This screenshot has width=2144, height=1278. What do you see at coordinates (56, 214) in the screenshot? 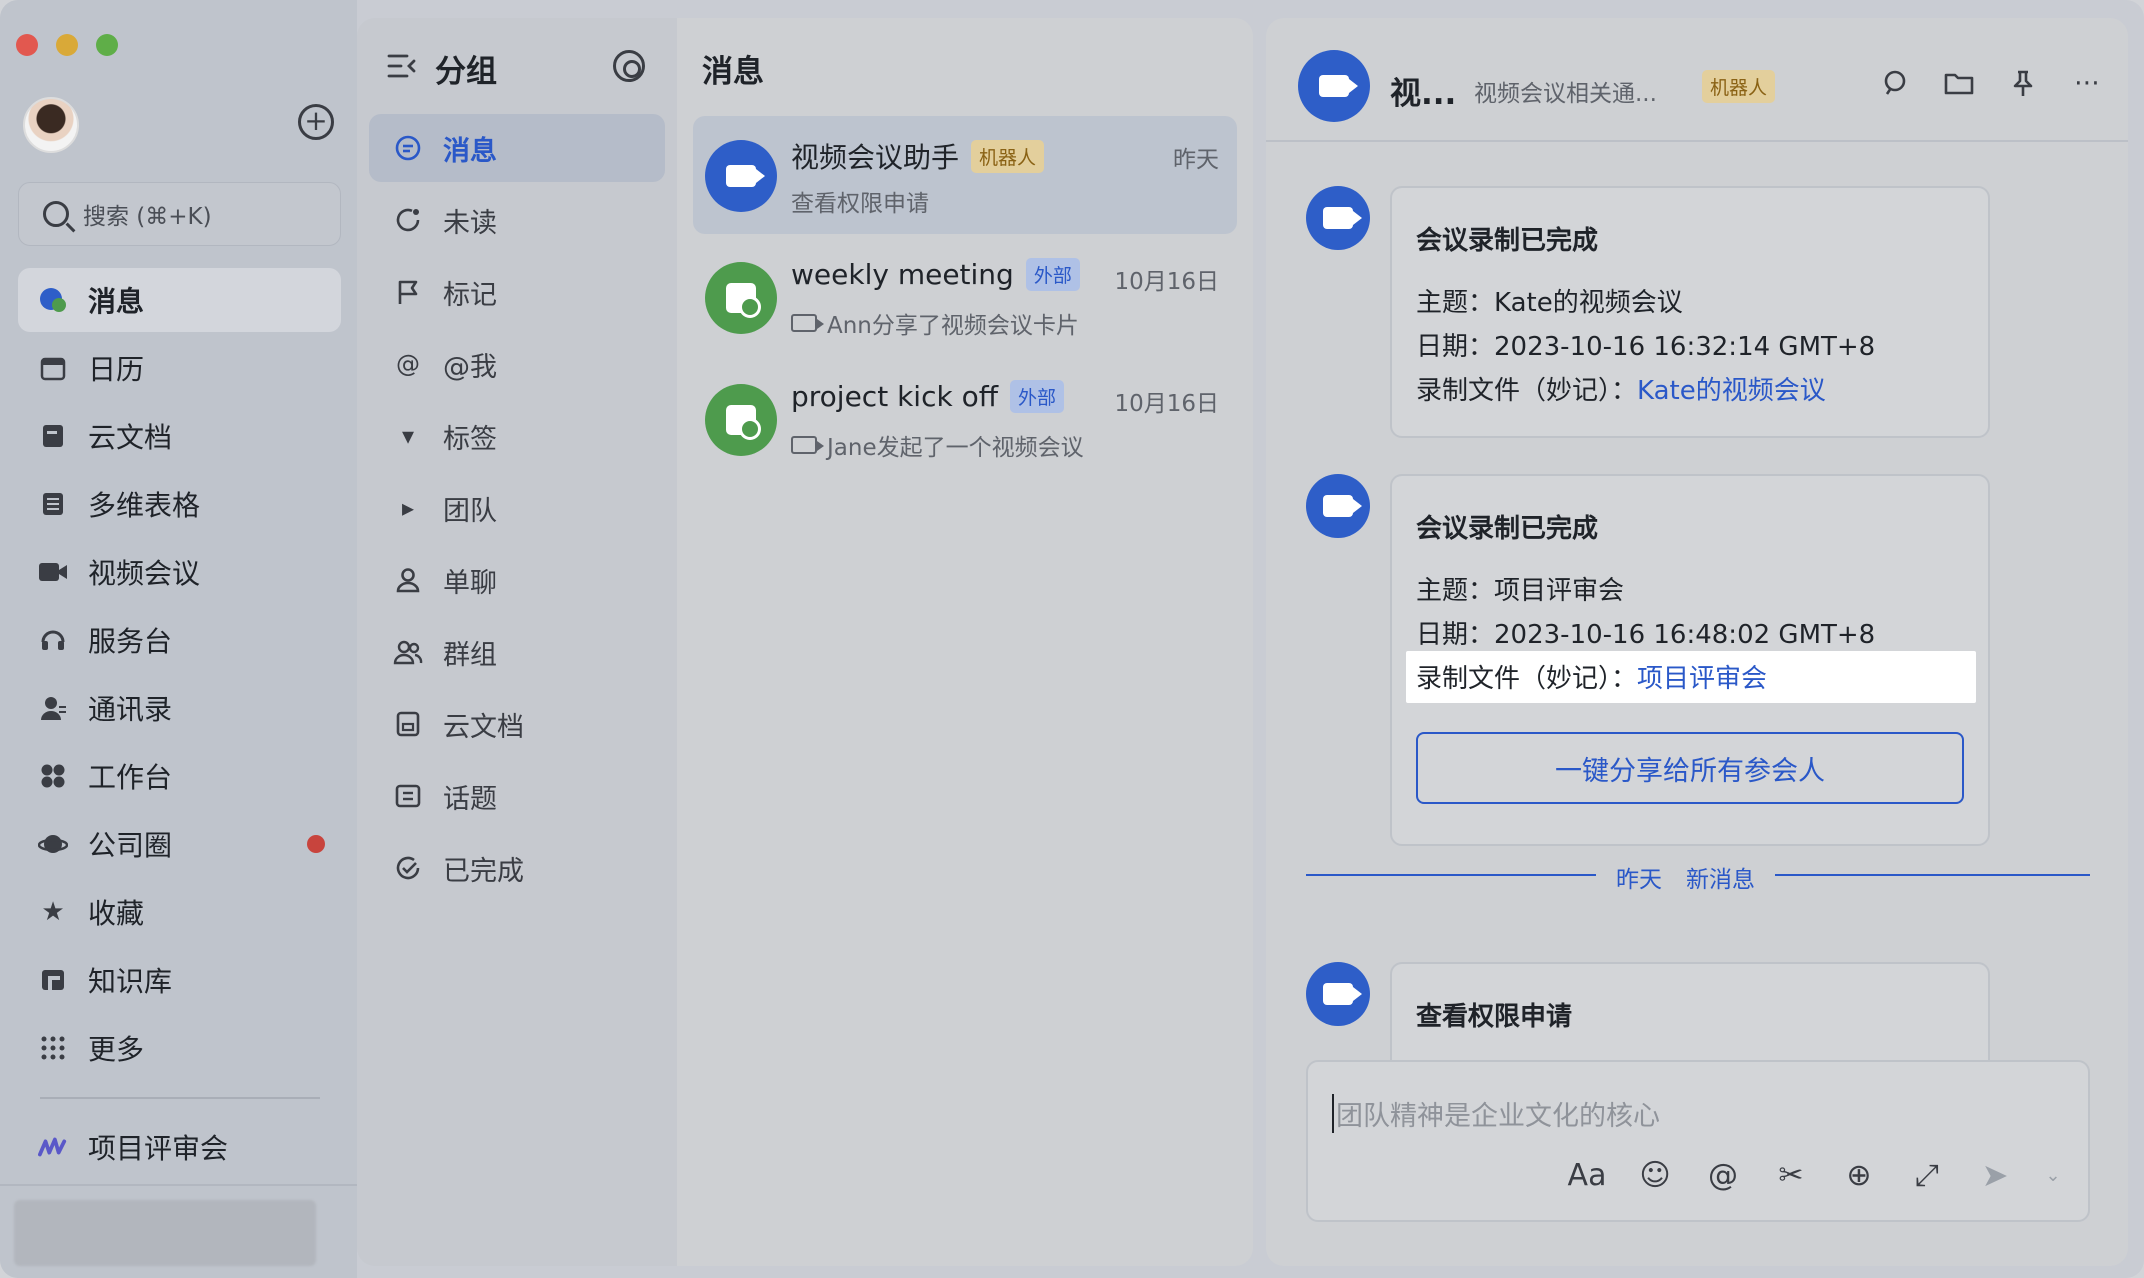
I see `search-icon` at bounding box center [56, 214].